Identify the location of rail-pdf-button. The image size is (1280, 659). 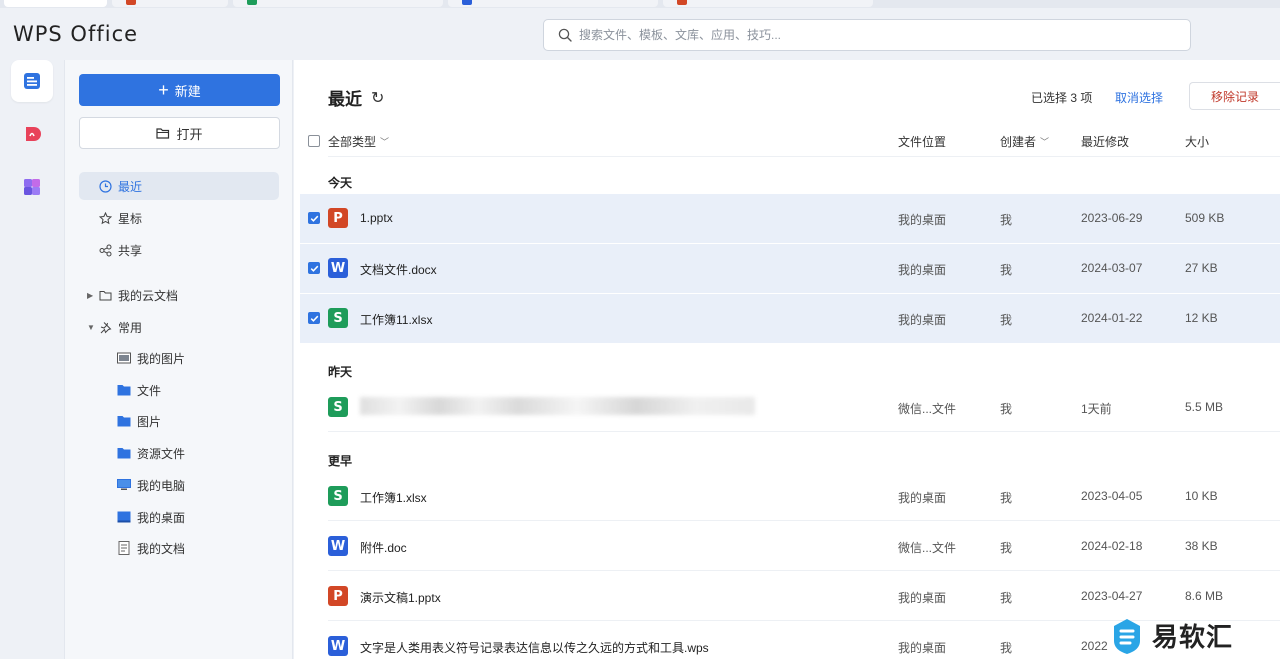
(32, 134).